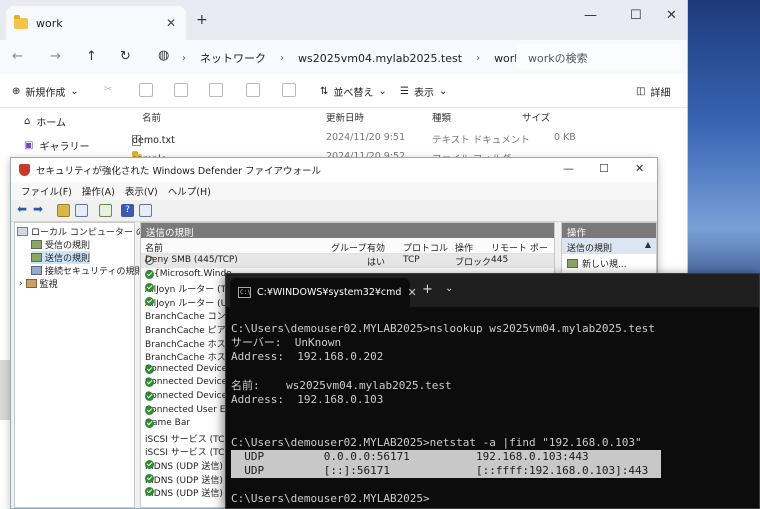 The width and height of the screenshot is (760, 509). Describe the element at coordinates (55, 56) in the screenshot. I see `forward-arrow-icon: →` at that location.